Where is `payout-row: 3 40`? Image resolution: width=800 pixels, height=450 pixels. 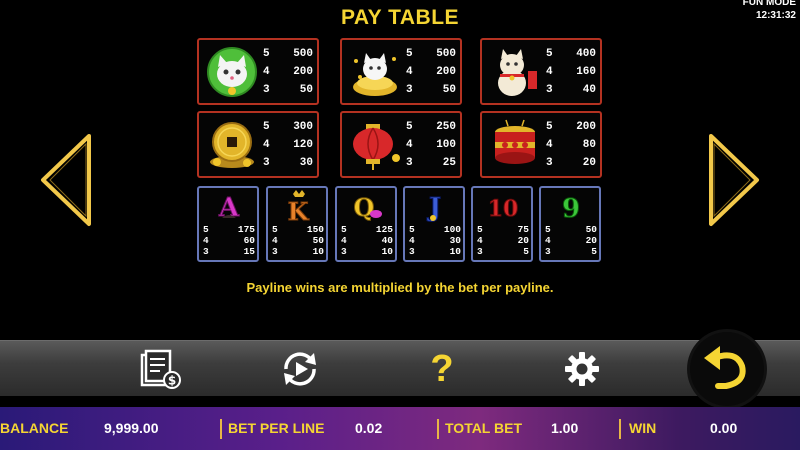 payout-row: 3 40 is located at coordinates (572, 90).